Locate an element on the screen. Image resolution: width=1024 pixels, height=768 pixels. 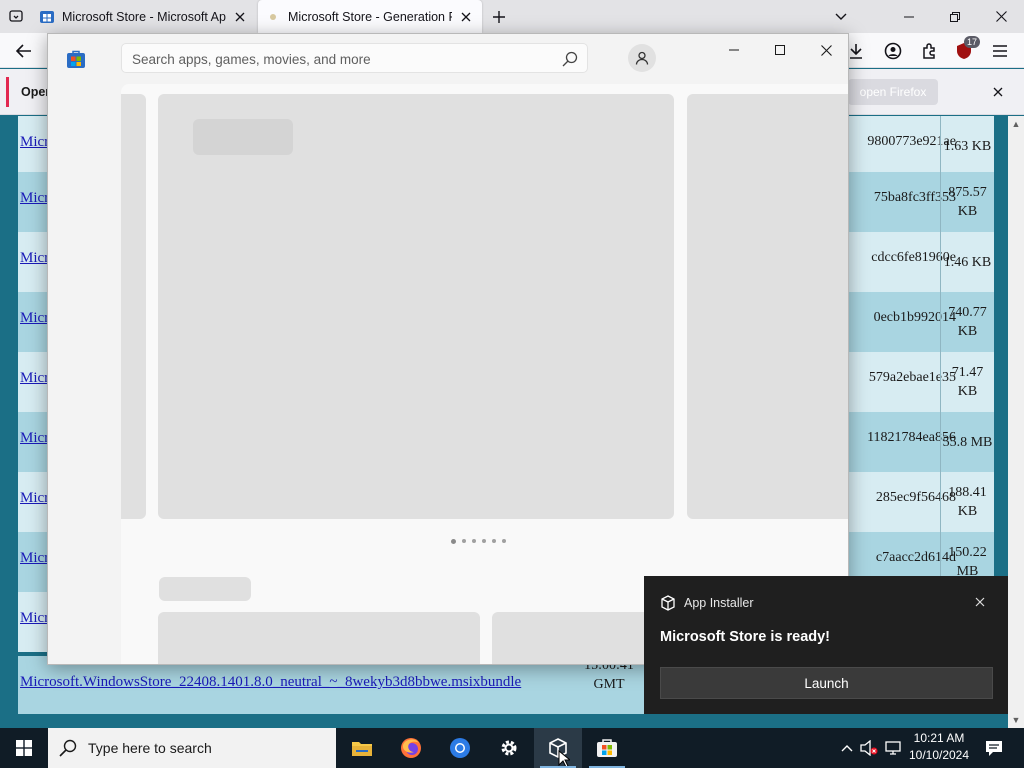
tab-microsoft-store-app: Microsoft Store - Microsoft App is located at coordinates (144, 16).